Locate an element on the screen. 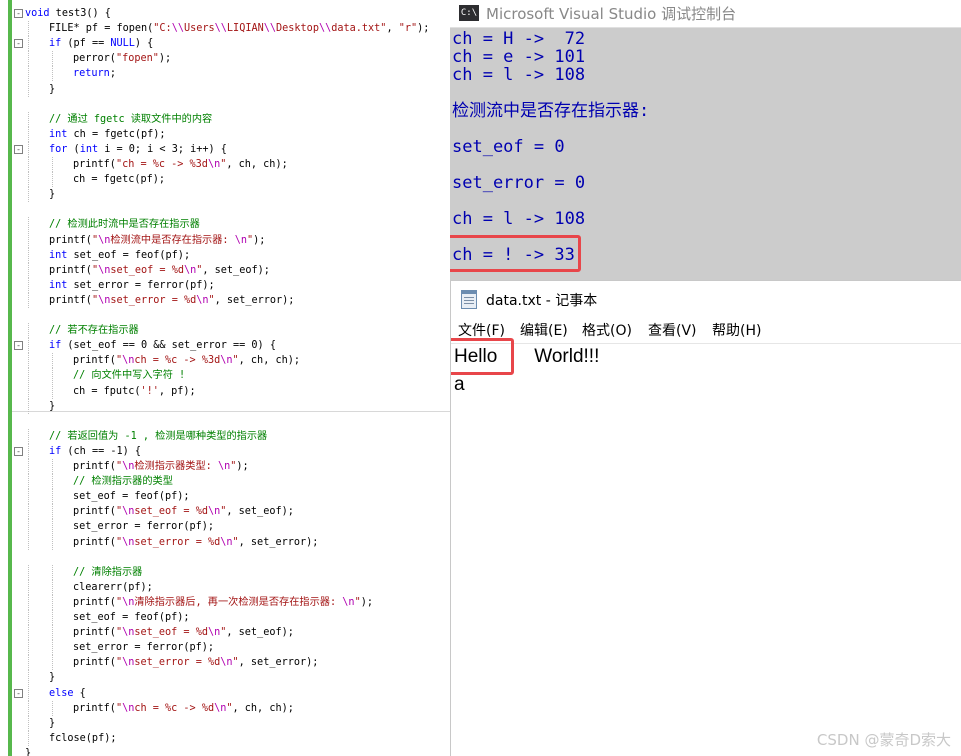 This screenshot has height=756, width=961. console-line: ch = e -> 101 is located at coordinates (519, 57).